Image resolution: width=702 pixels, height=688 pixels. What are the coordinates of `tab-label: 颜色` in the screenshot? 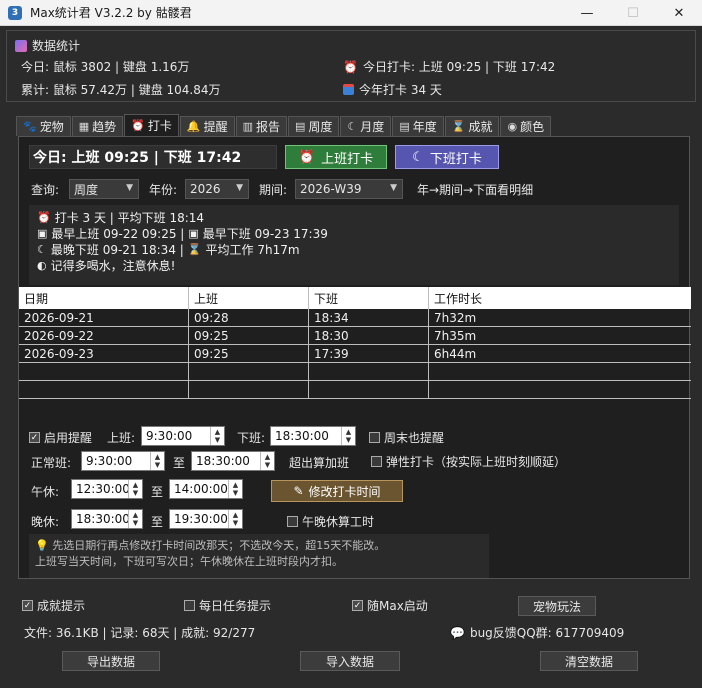 It's located at (532, 127).